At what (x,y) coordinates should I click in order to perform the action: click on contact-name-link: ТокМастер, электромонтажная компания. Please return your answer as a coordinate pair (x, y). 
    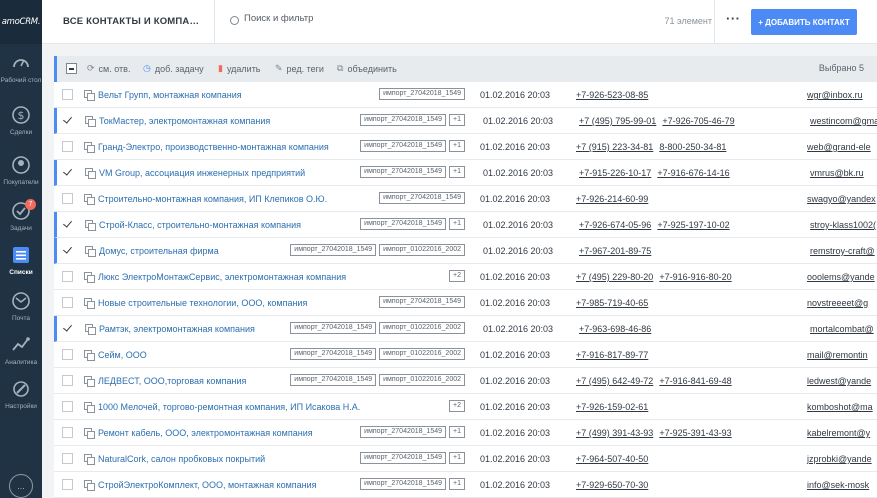
    Looking at the image, I should click on (184, 121).